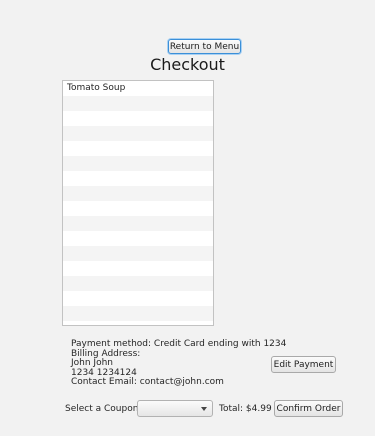  Describe the element at coordinates (138, 88) in the screenshot. I see `list-item: Tomato Soup` at that location.